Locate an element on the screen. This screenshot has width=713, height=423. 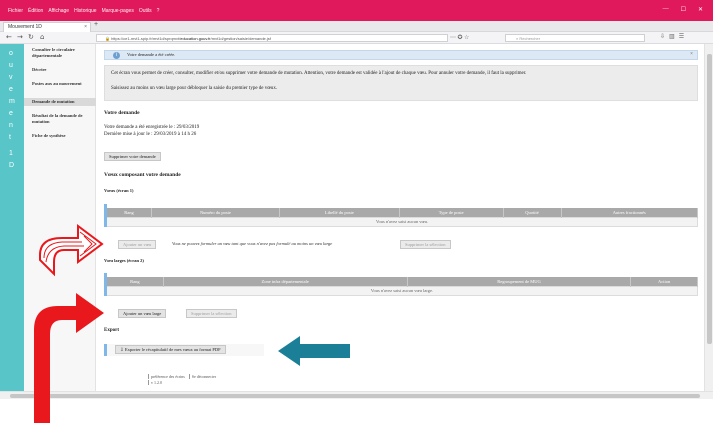
col-libelle-poste: Libellé du poste is located at coordinates (339, 212).